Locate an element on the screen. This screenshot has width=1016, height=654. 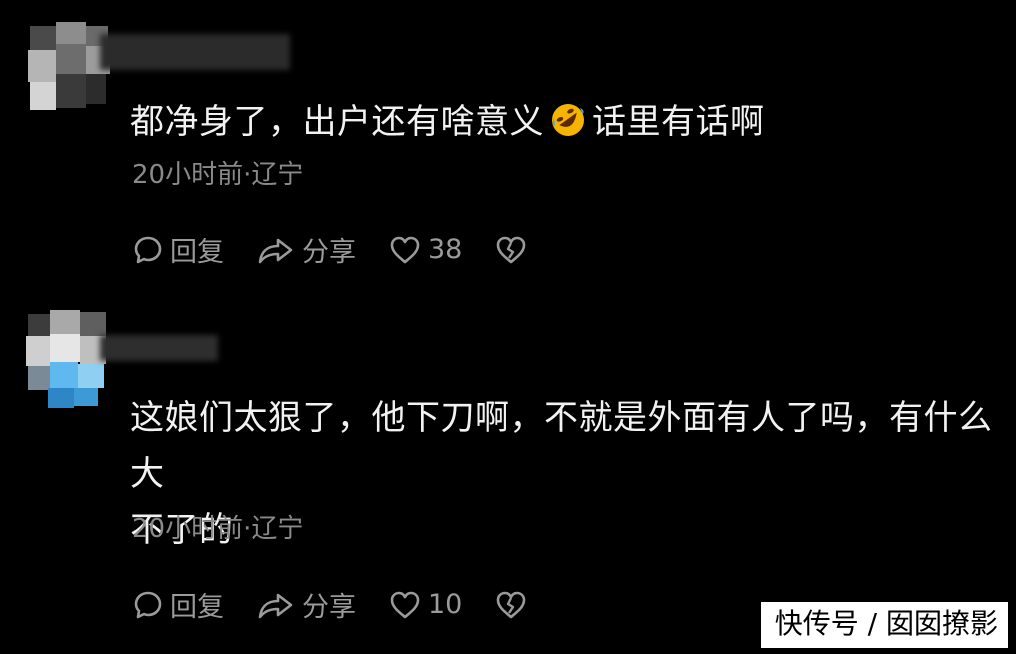
comment-actions: 回复 分享 38 is located at coordinates (346, 249).